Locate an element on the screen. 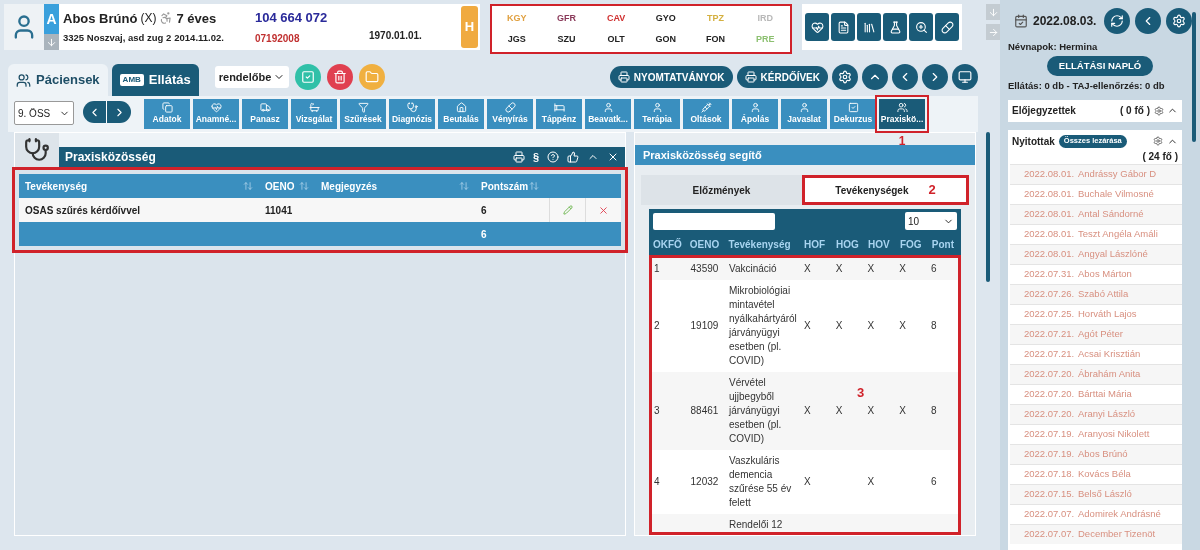 This screenshot has height=550, width=1200. patient-initial-badge: A is located at coordinates (51, 19).